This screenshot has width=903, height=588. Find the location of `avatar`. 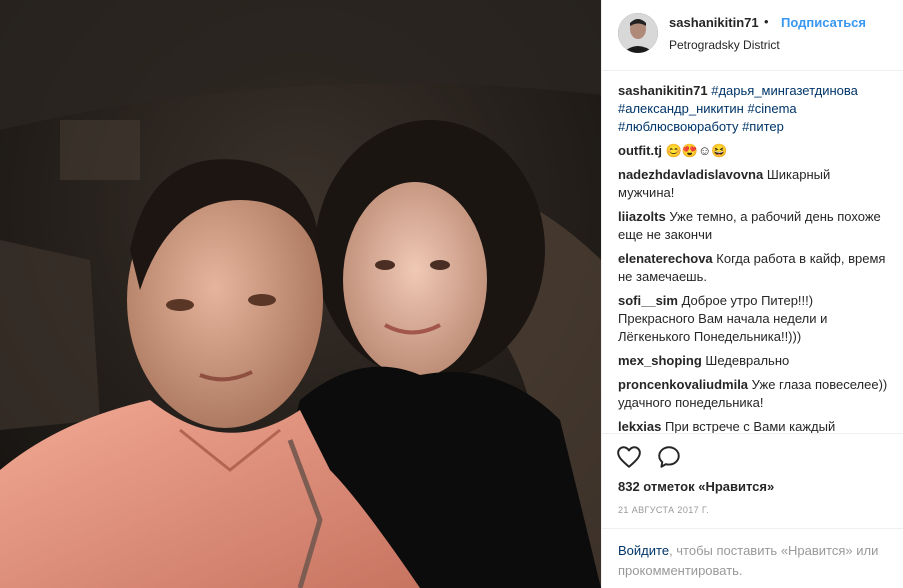

avatar is located at coordinates (638, 33).